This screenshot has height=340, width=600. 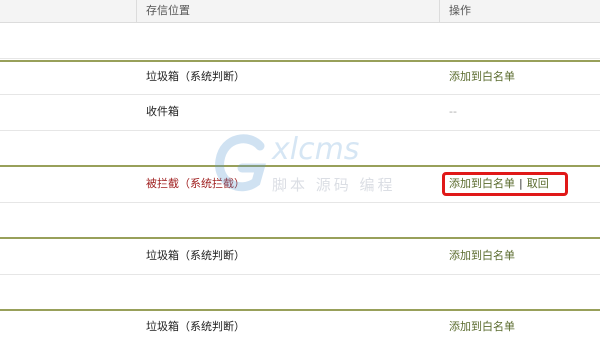 What do you see at coordinates (162, 111) in the screenshot?
I see `location-cell: 收件箱` at bounding box center [162, 111].